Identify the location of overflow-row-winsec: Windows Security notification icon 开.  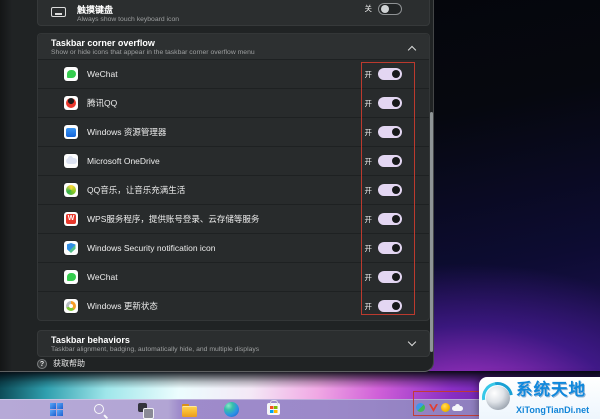
(233, 247).